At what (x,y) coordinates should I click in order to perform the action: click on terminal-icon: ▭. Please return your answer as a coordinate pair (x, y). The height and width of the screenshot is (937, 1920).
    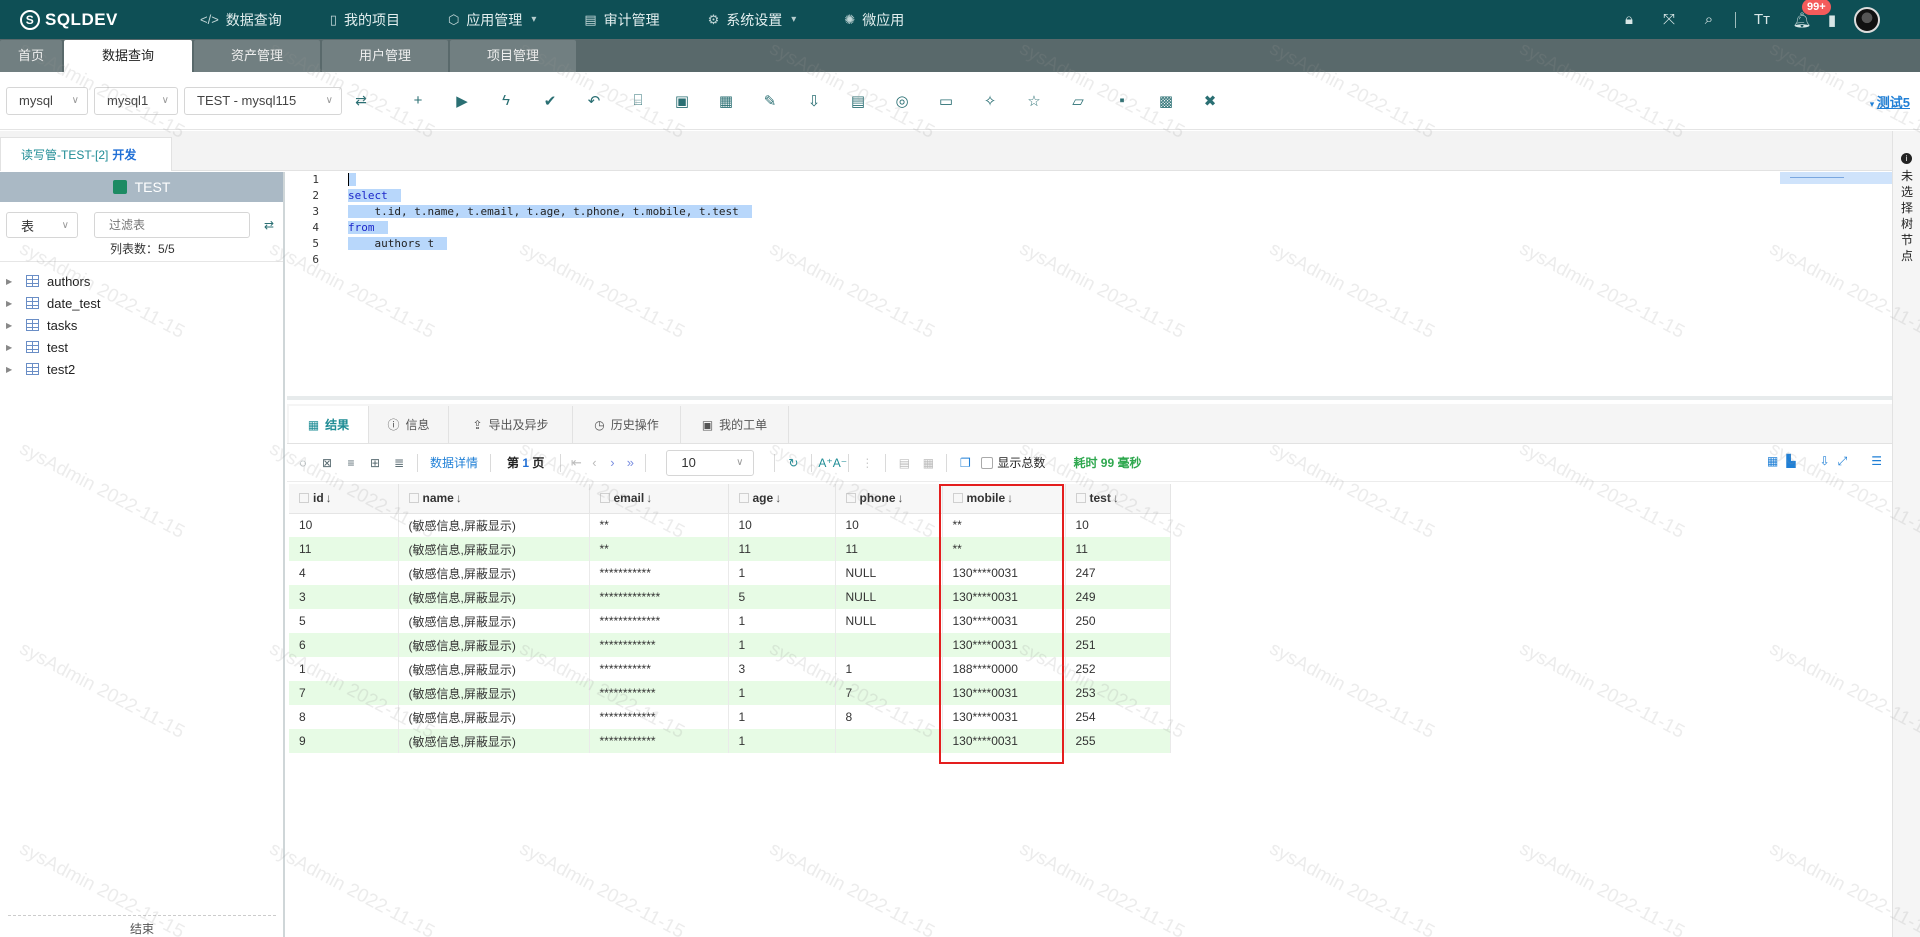
    Looking at the image, I should click on (946, 101).